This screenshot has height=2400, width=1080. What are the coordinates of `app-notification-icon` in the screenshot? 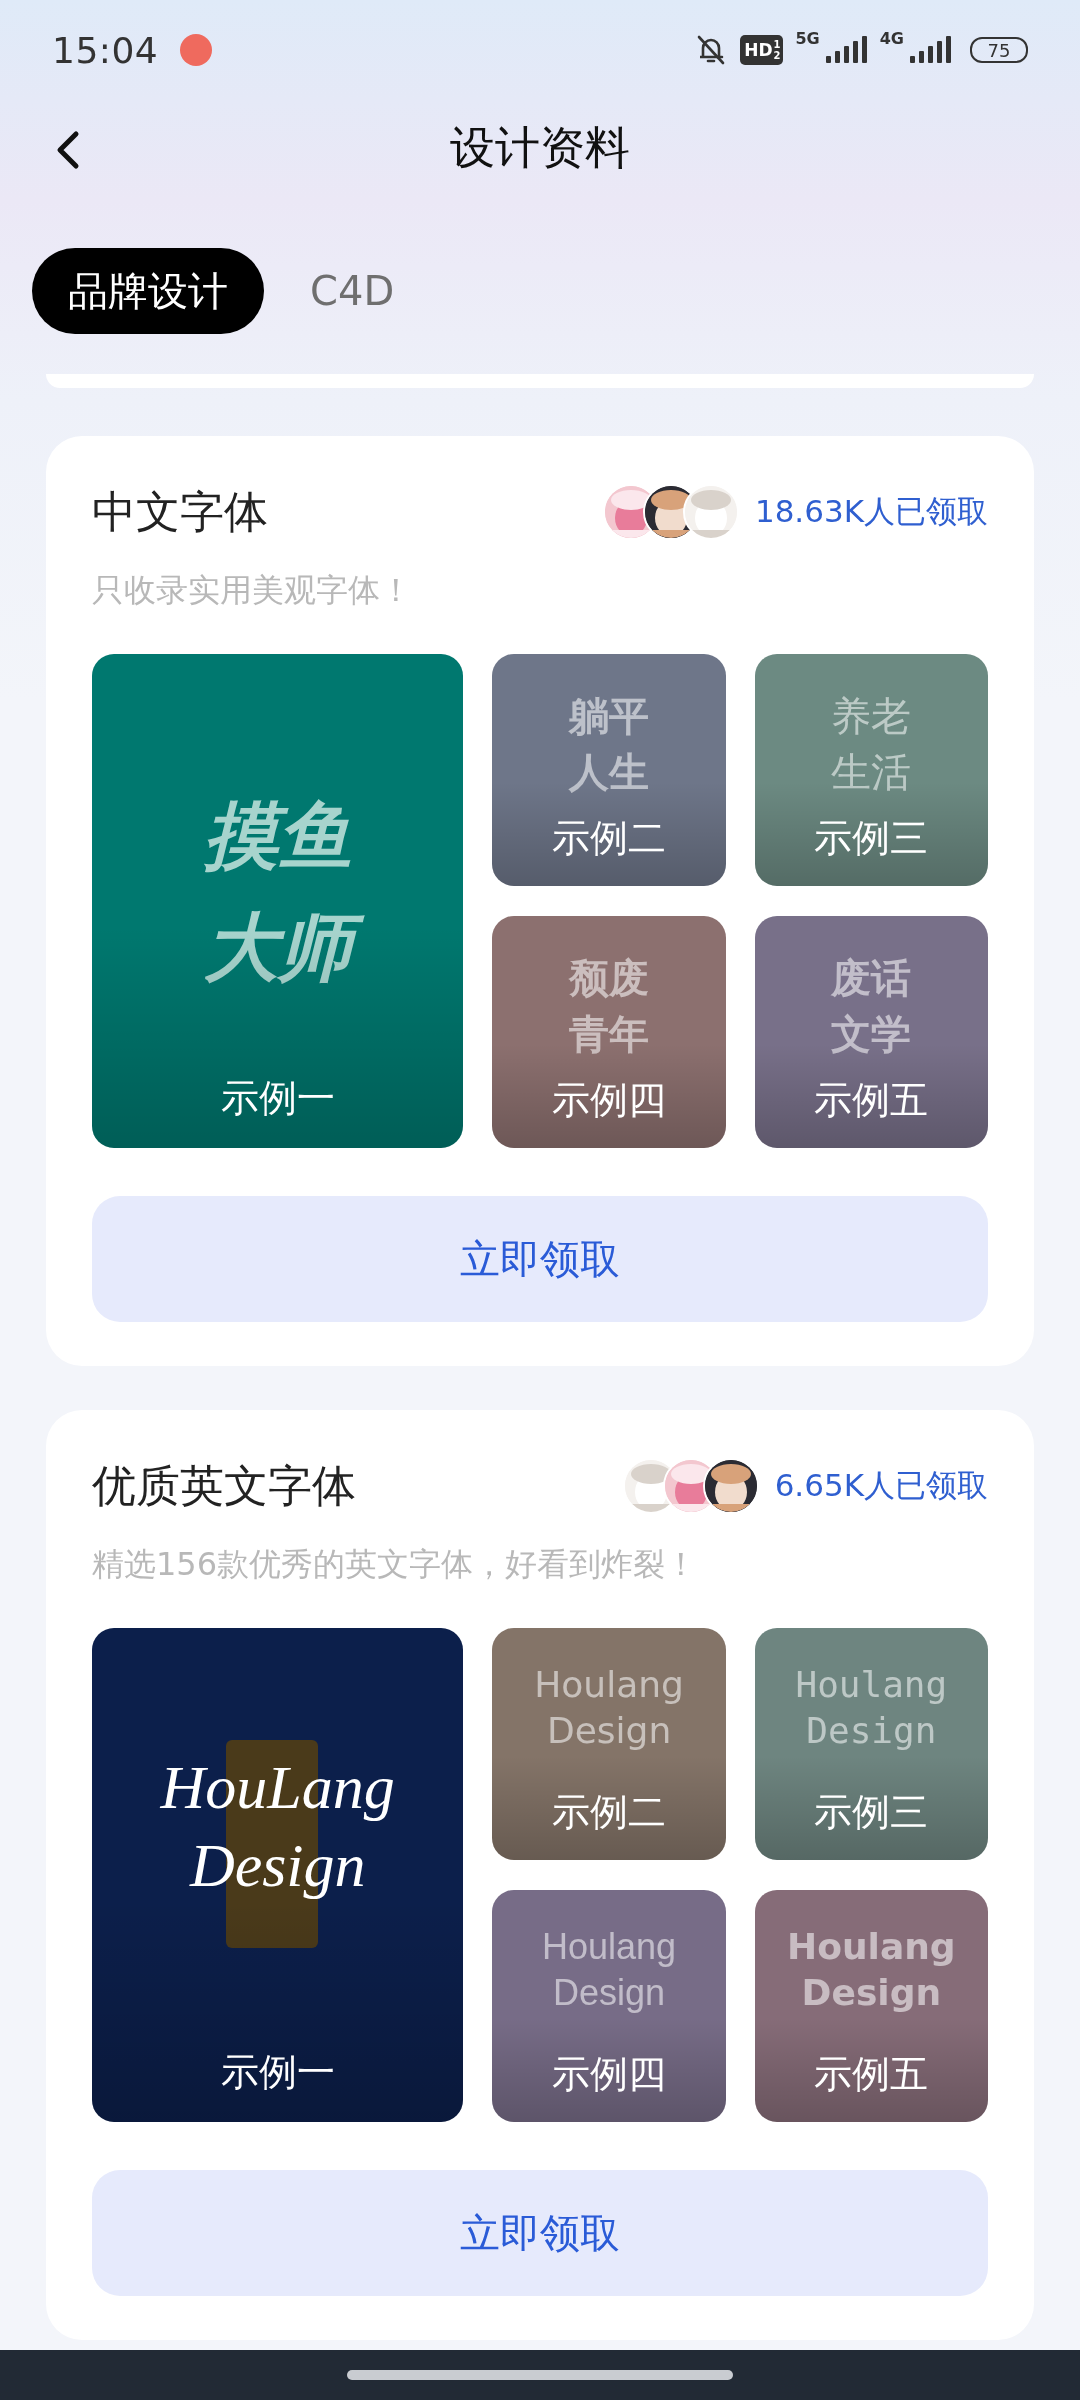 It's located at (196, 50).